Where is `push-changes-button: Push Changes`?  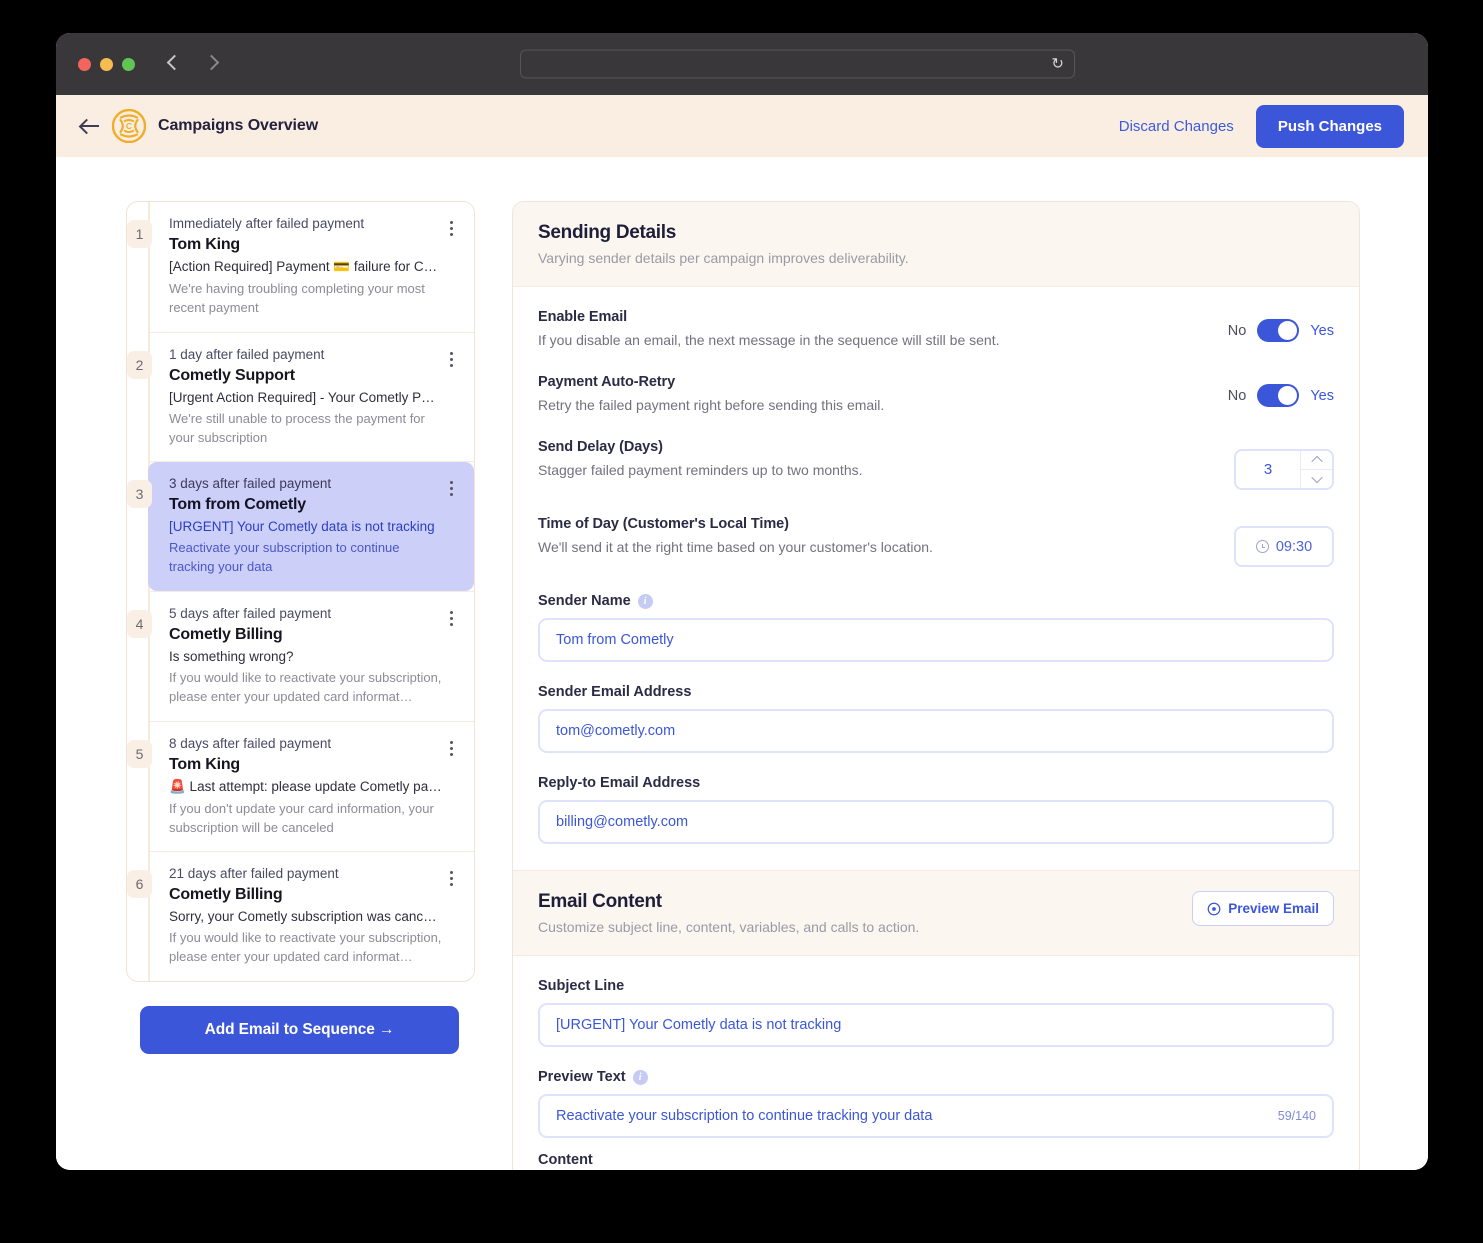
push-changes-button: Push Changes is located at coordinates (1329, 126).